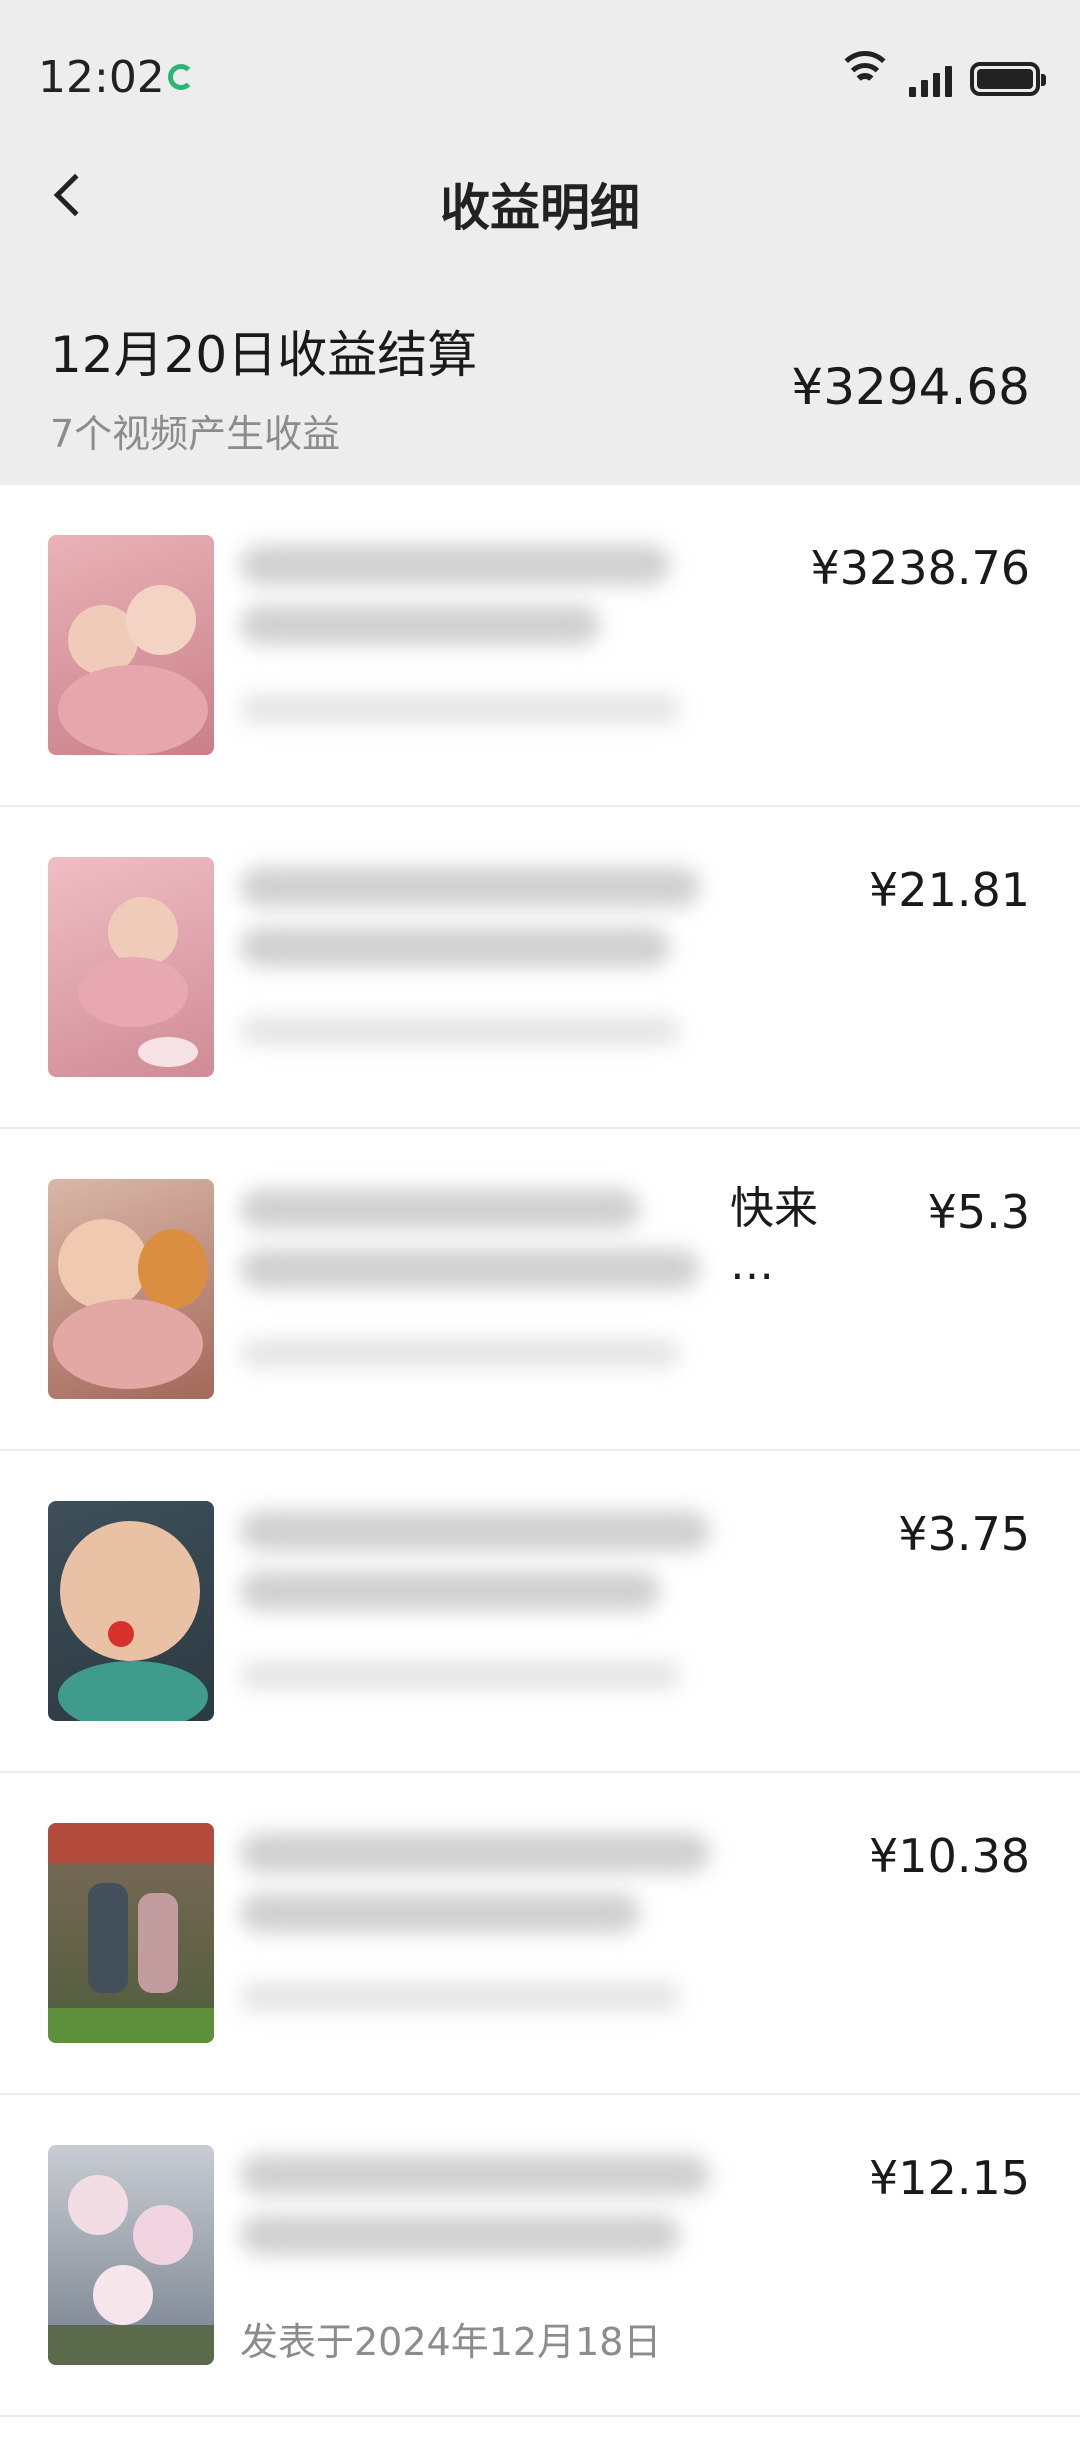 The height and width of the screenshot is (2449, 1080). What do you see at coordinates (920, 568) in the screenshot?
I see `item-amount: ¥3238.76` at bounding box center [920, 568].